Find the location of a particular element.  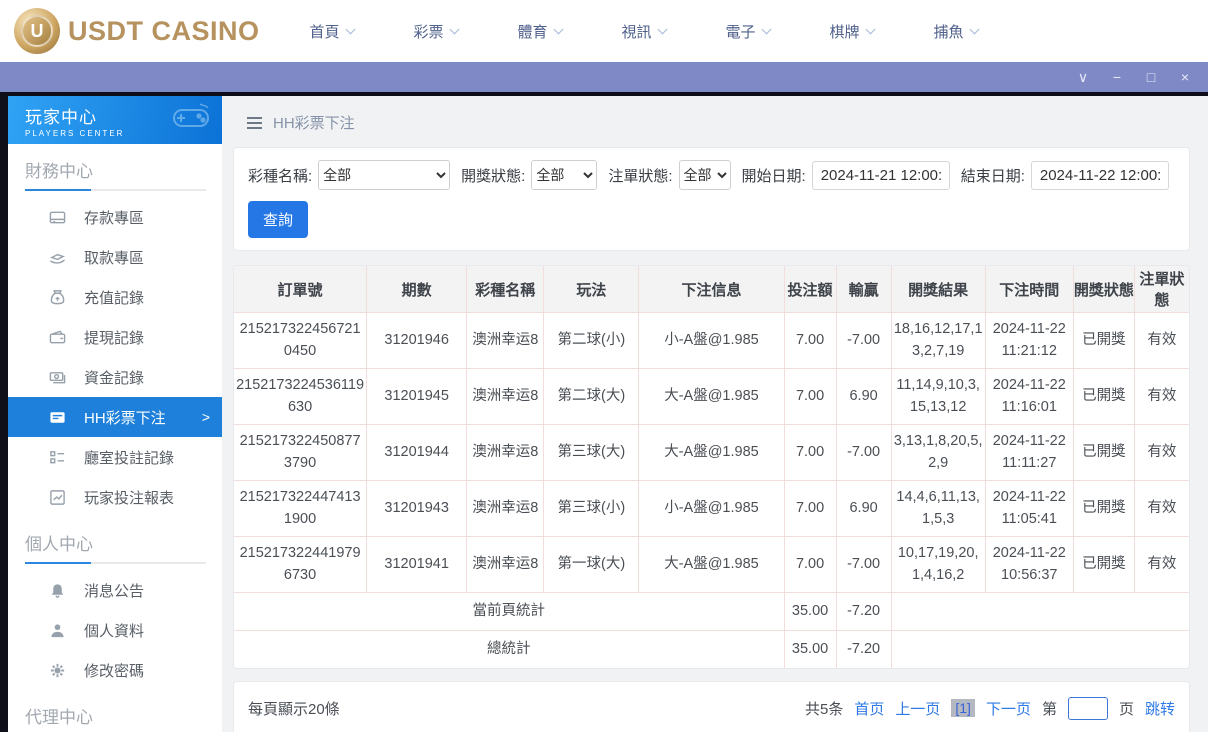

maximize-icon: □ is located at coordinates (1151, 77).